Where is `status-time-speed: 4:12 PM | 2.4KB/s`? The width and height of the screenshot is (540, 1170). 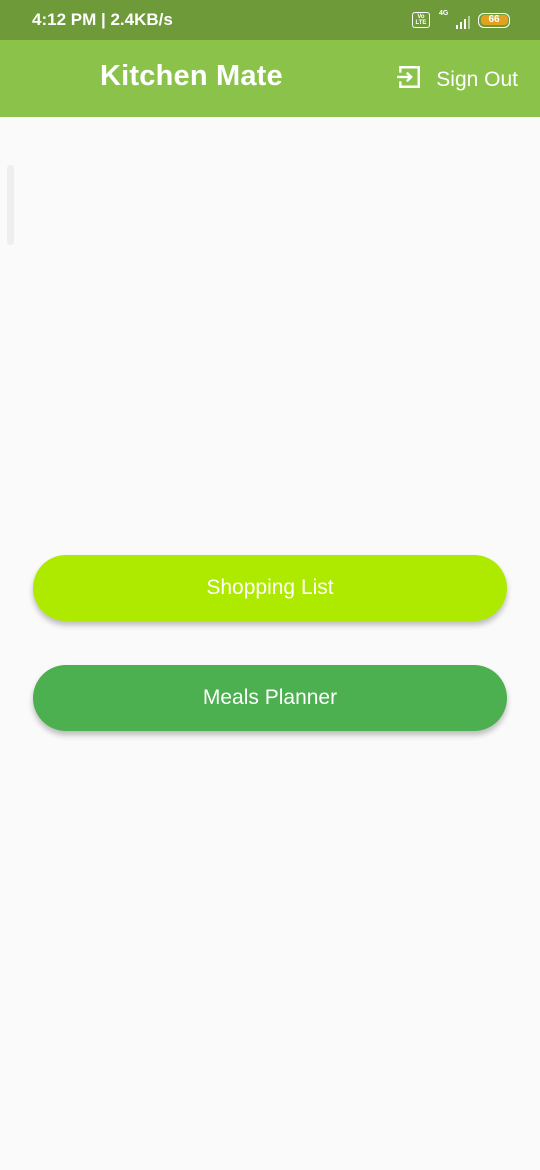
status-time-speed: 4:12 PM | 2.4KB/s is located at coordinates (102, 19).